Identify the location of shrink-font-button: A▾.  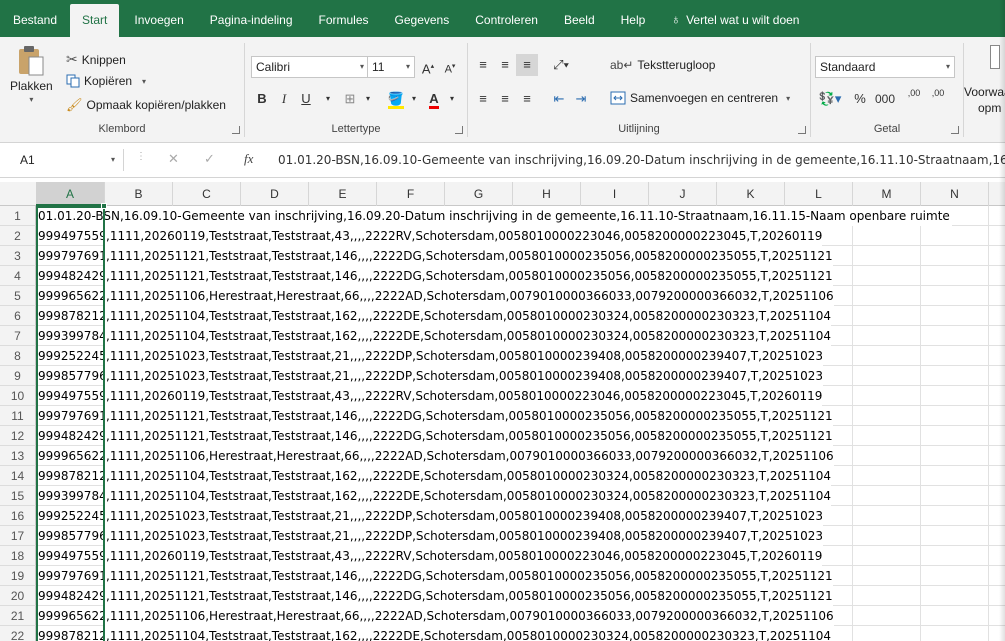
(450, 67).